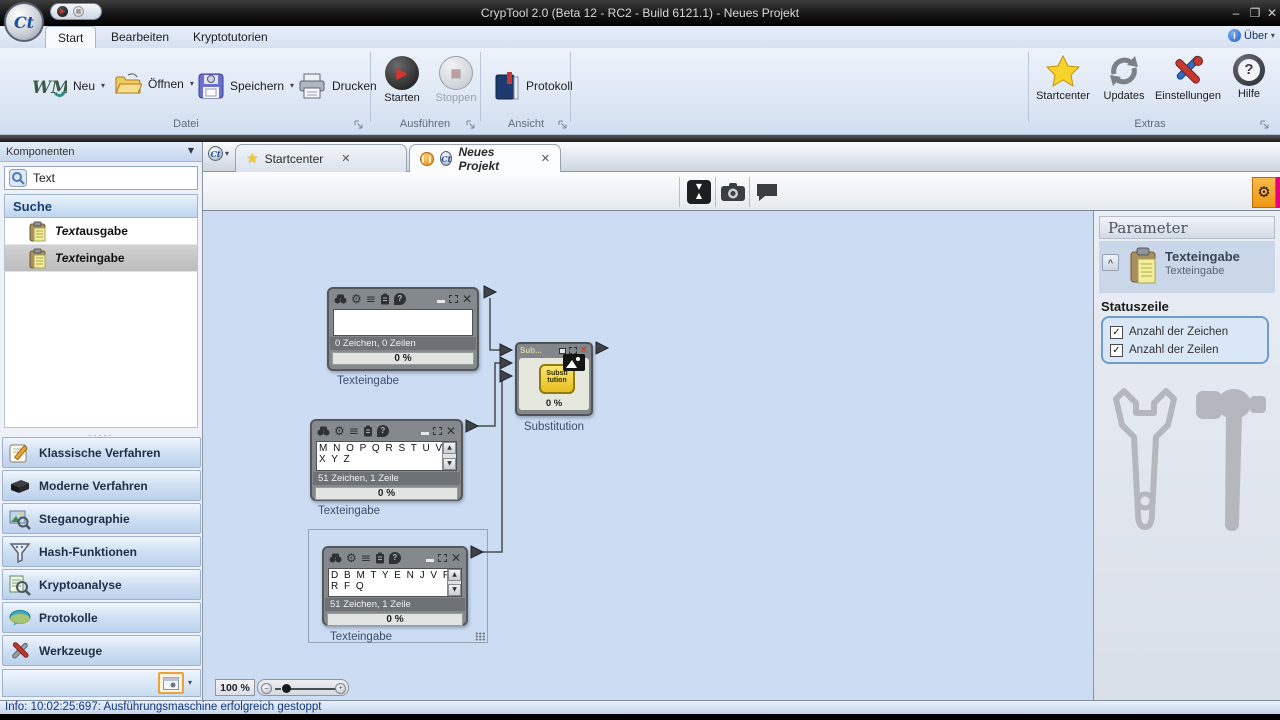 This screenshot has height=720, width=1280. Describe the element at coordinates (218, 153) in the screenshot. I see `workspace-menu-button: Ct ▾` at that location.